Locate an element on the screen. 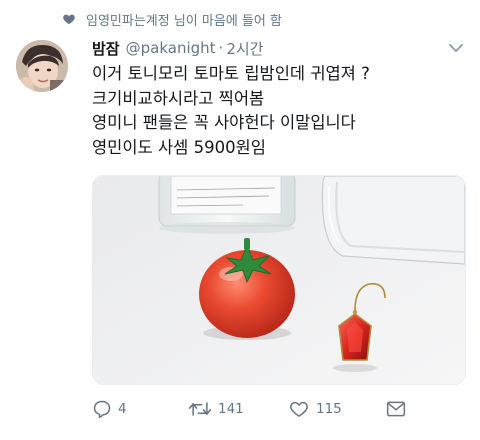  reply-button: 4 is located at coordinates (109, 409).